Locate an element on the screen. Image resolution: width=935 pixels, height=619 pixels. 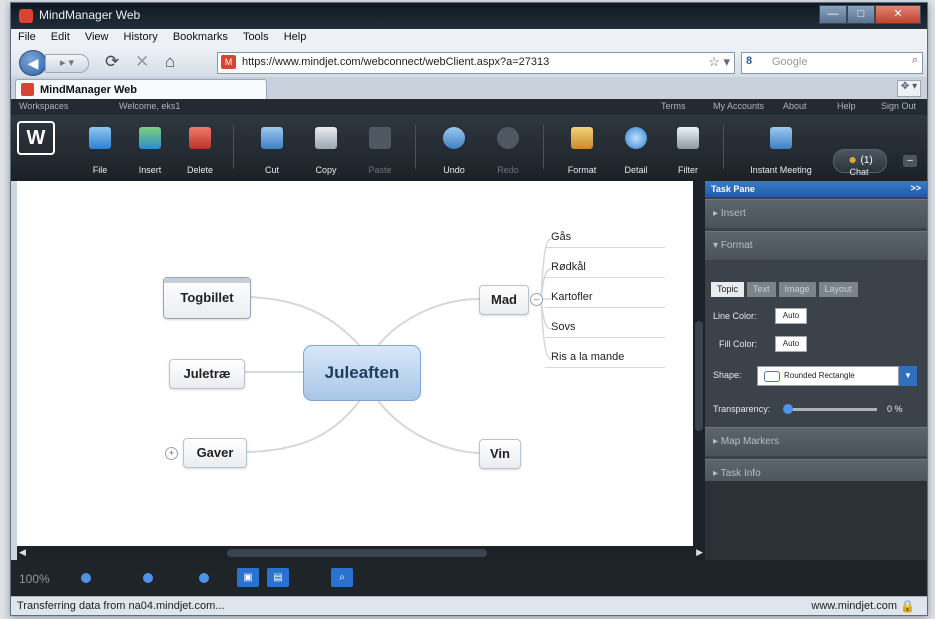
cut-icon is located at coordinates (272, 138).